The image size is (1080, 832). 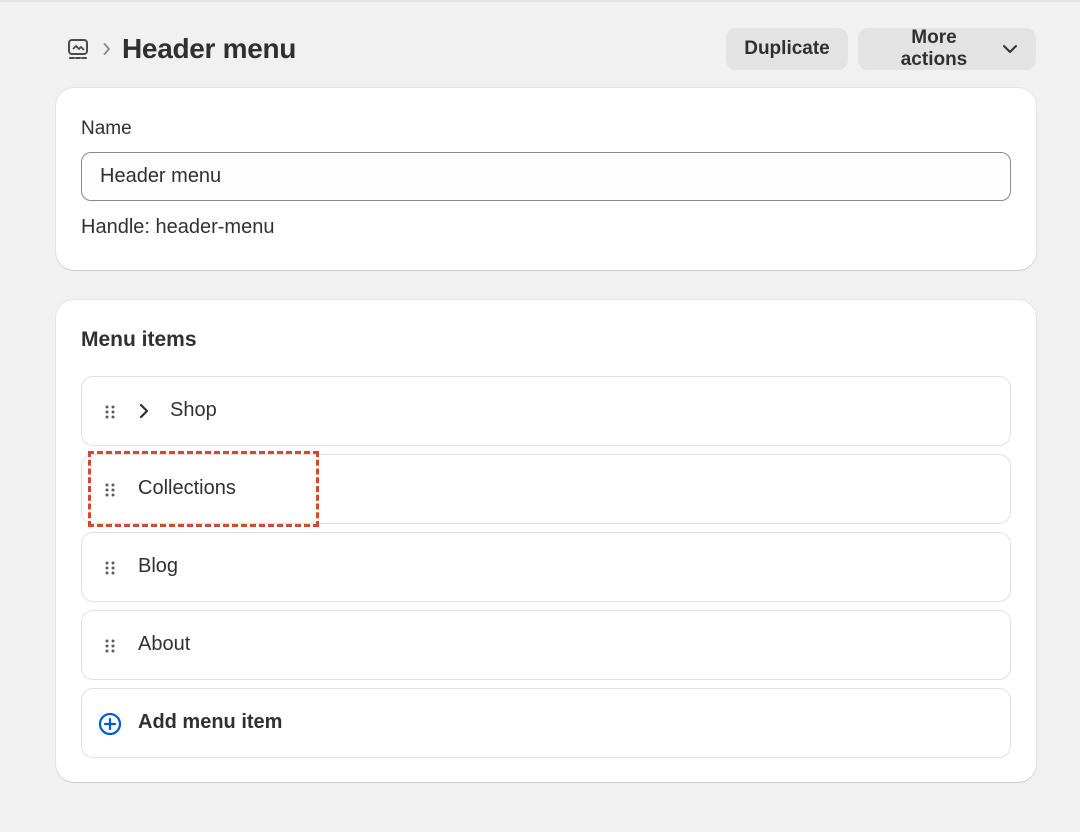 What do you see at coordinates (106, 128) in the screenshot?
I see `name-label: Name` at bounding box center [106, 128].